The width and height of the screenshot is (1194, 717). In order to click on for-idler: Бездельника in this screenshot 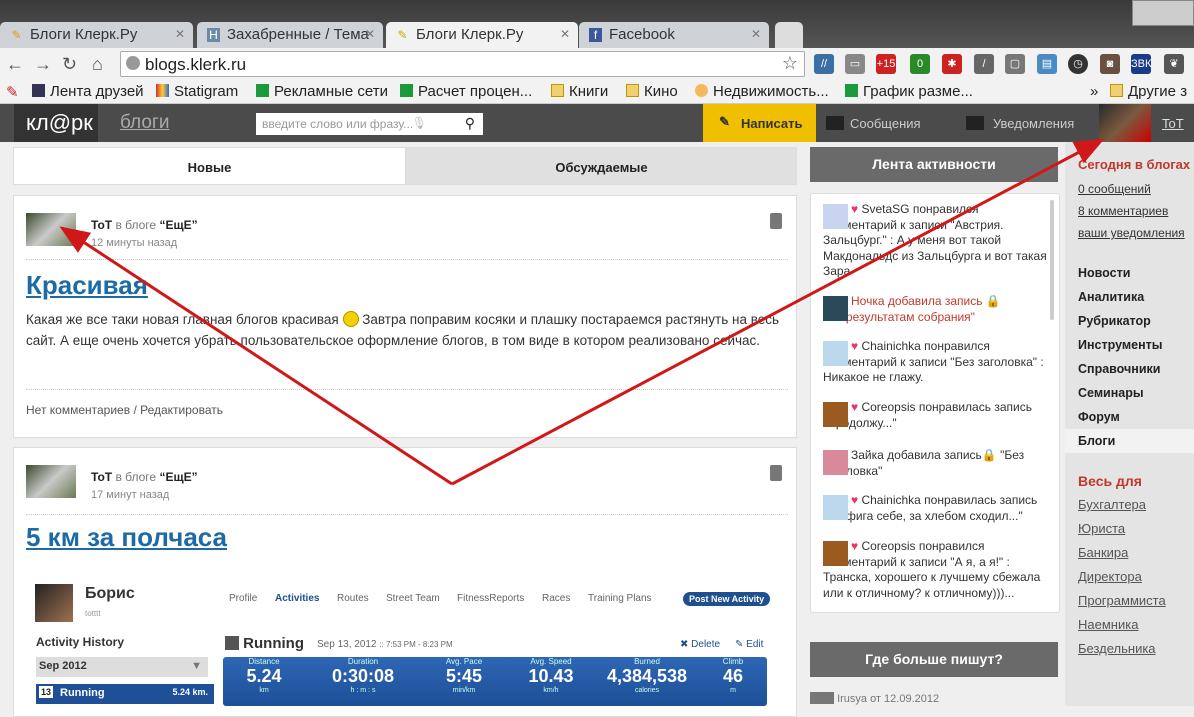, I will do `click(1117, 648)`.